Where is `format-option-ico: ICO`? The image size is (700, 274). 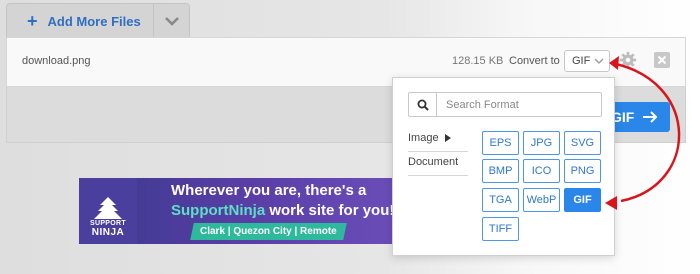 format-option-ico: ICO is located at coordinates (541, 171).